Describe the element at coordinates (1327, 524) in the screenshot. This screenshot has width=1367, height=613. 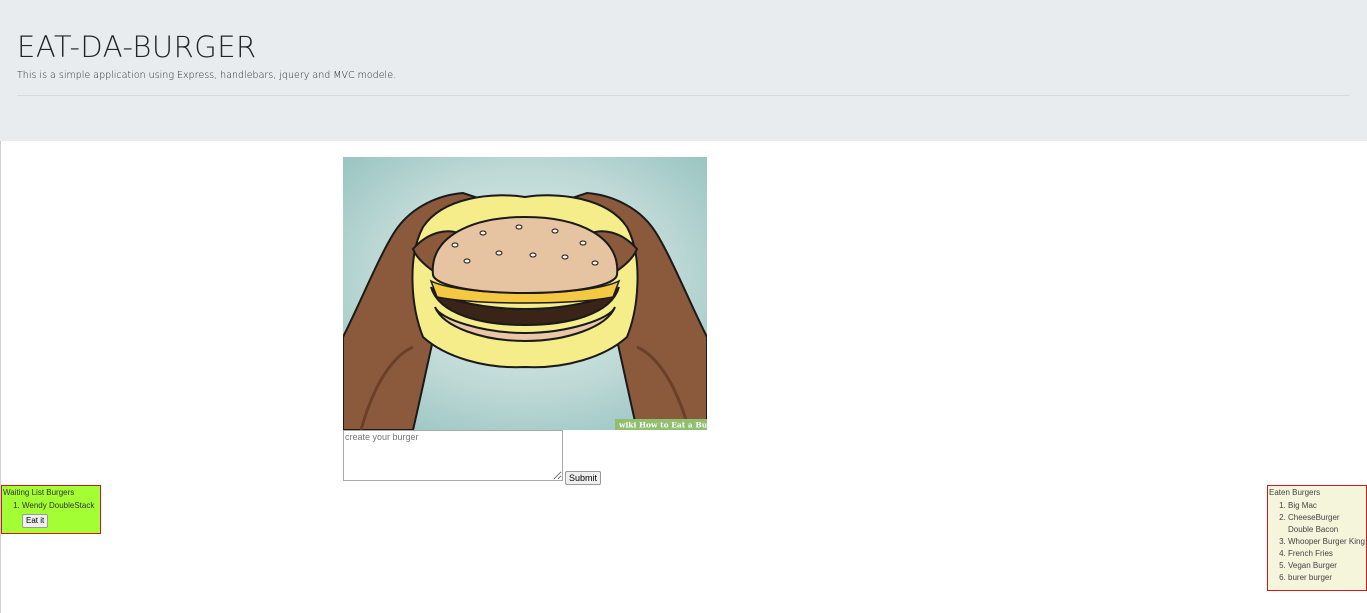
I see `list-item: CheeseBurger Double Bacon` at that location.